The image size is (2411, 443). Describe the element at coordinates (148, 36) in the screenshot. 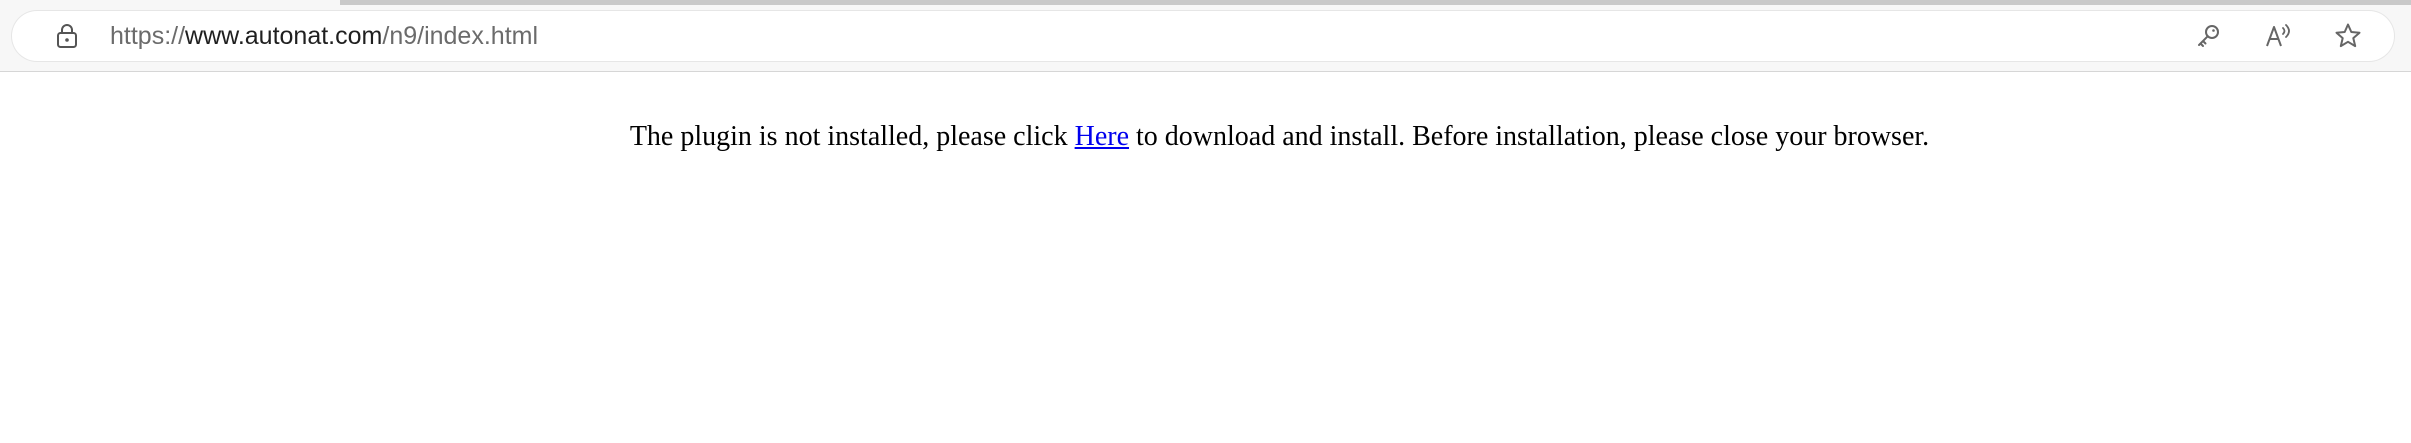

I see `url-prefix: https://` at that location.